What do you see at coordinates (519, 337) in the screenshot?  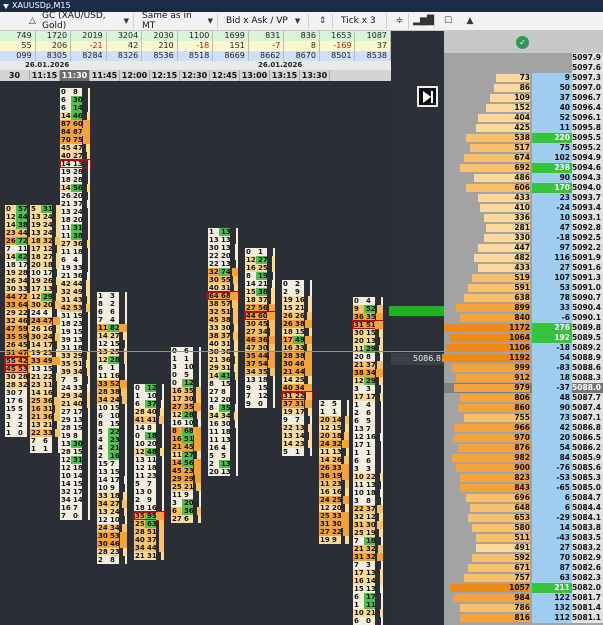 I see `profile-volume: 1064` at bounding box center [519, 337].